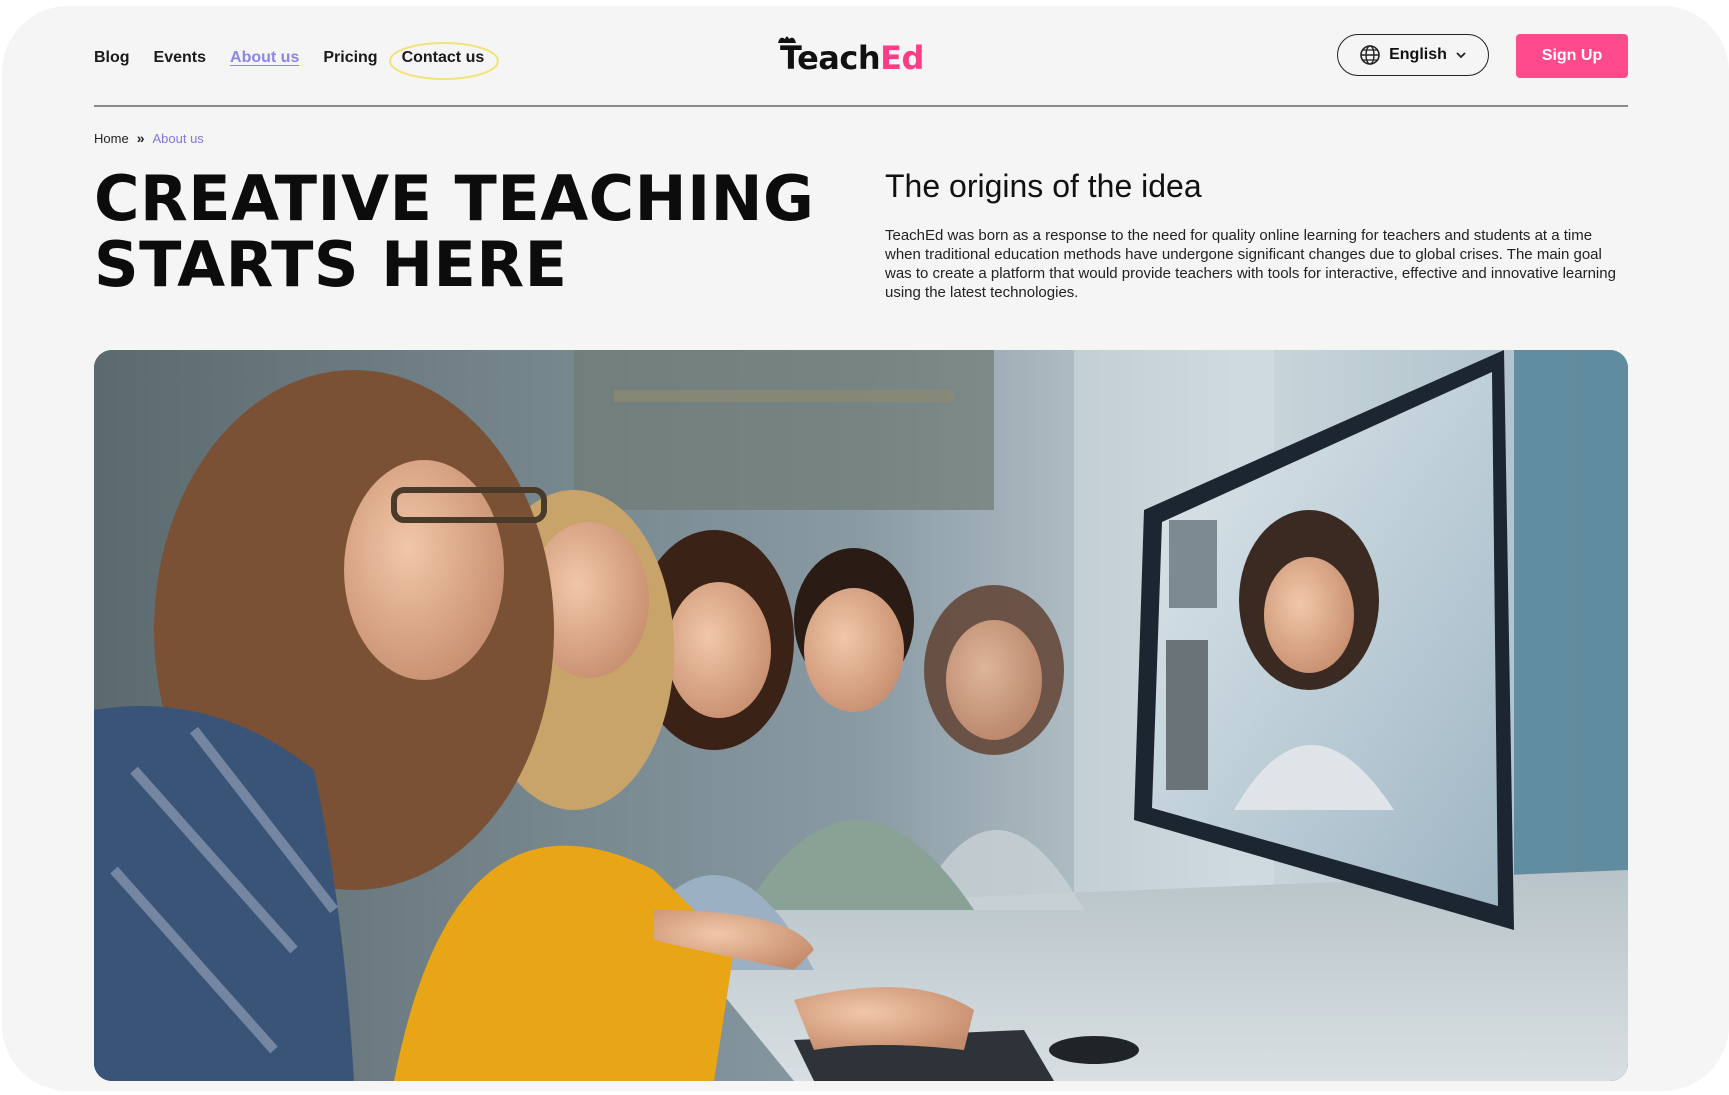  Describe the element at coordinates (112, 58) in the screenshot. I see `nav-blog: Blog` at that location.